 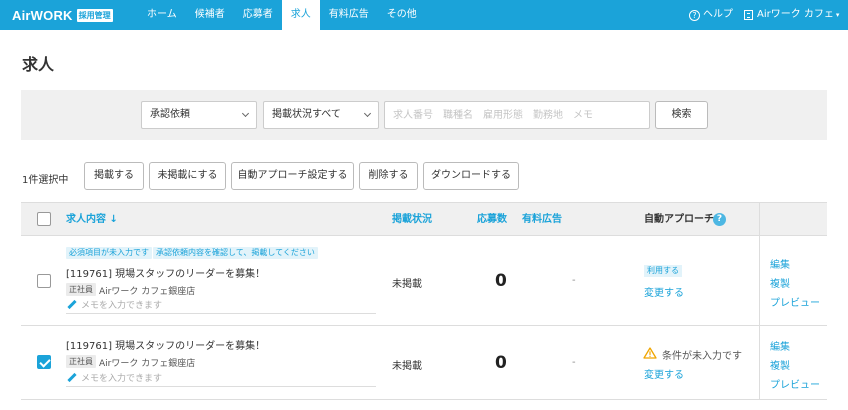 I want to click on search-panel: 承認依頼 掲載状況すべて 検索, so click(x=424, y=115).